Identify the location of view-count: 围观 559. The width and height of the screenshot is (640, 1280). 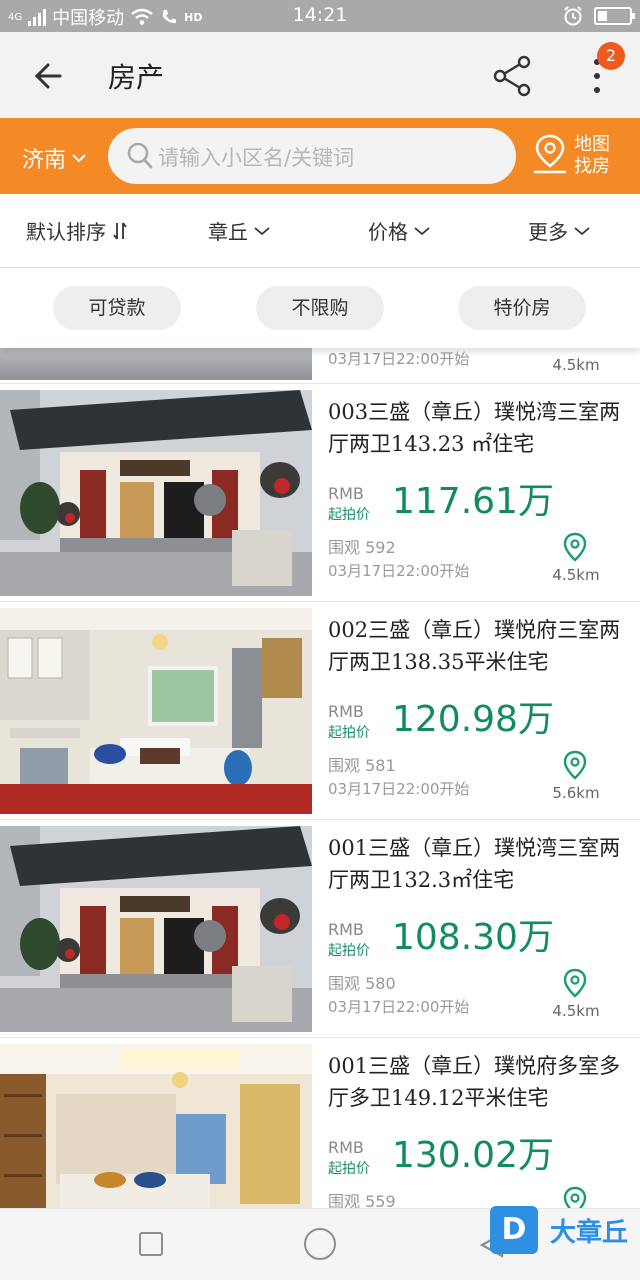
(362, 1200).